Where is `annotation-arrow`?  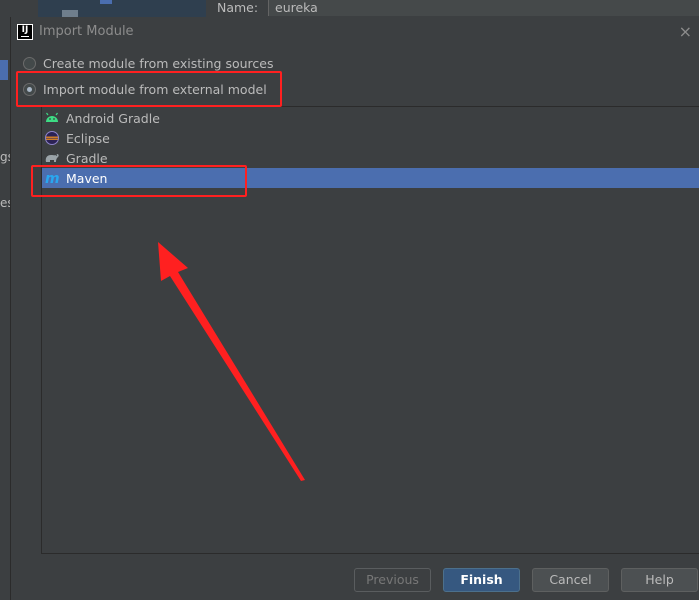
annotation-arrow is located at coordinates (231, 361).